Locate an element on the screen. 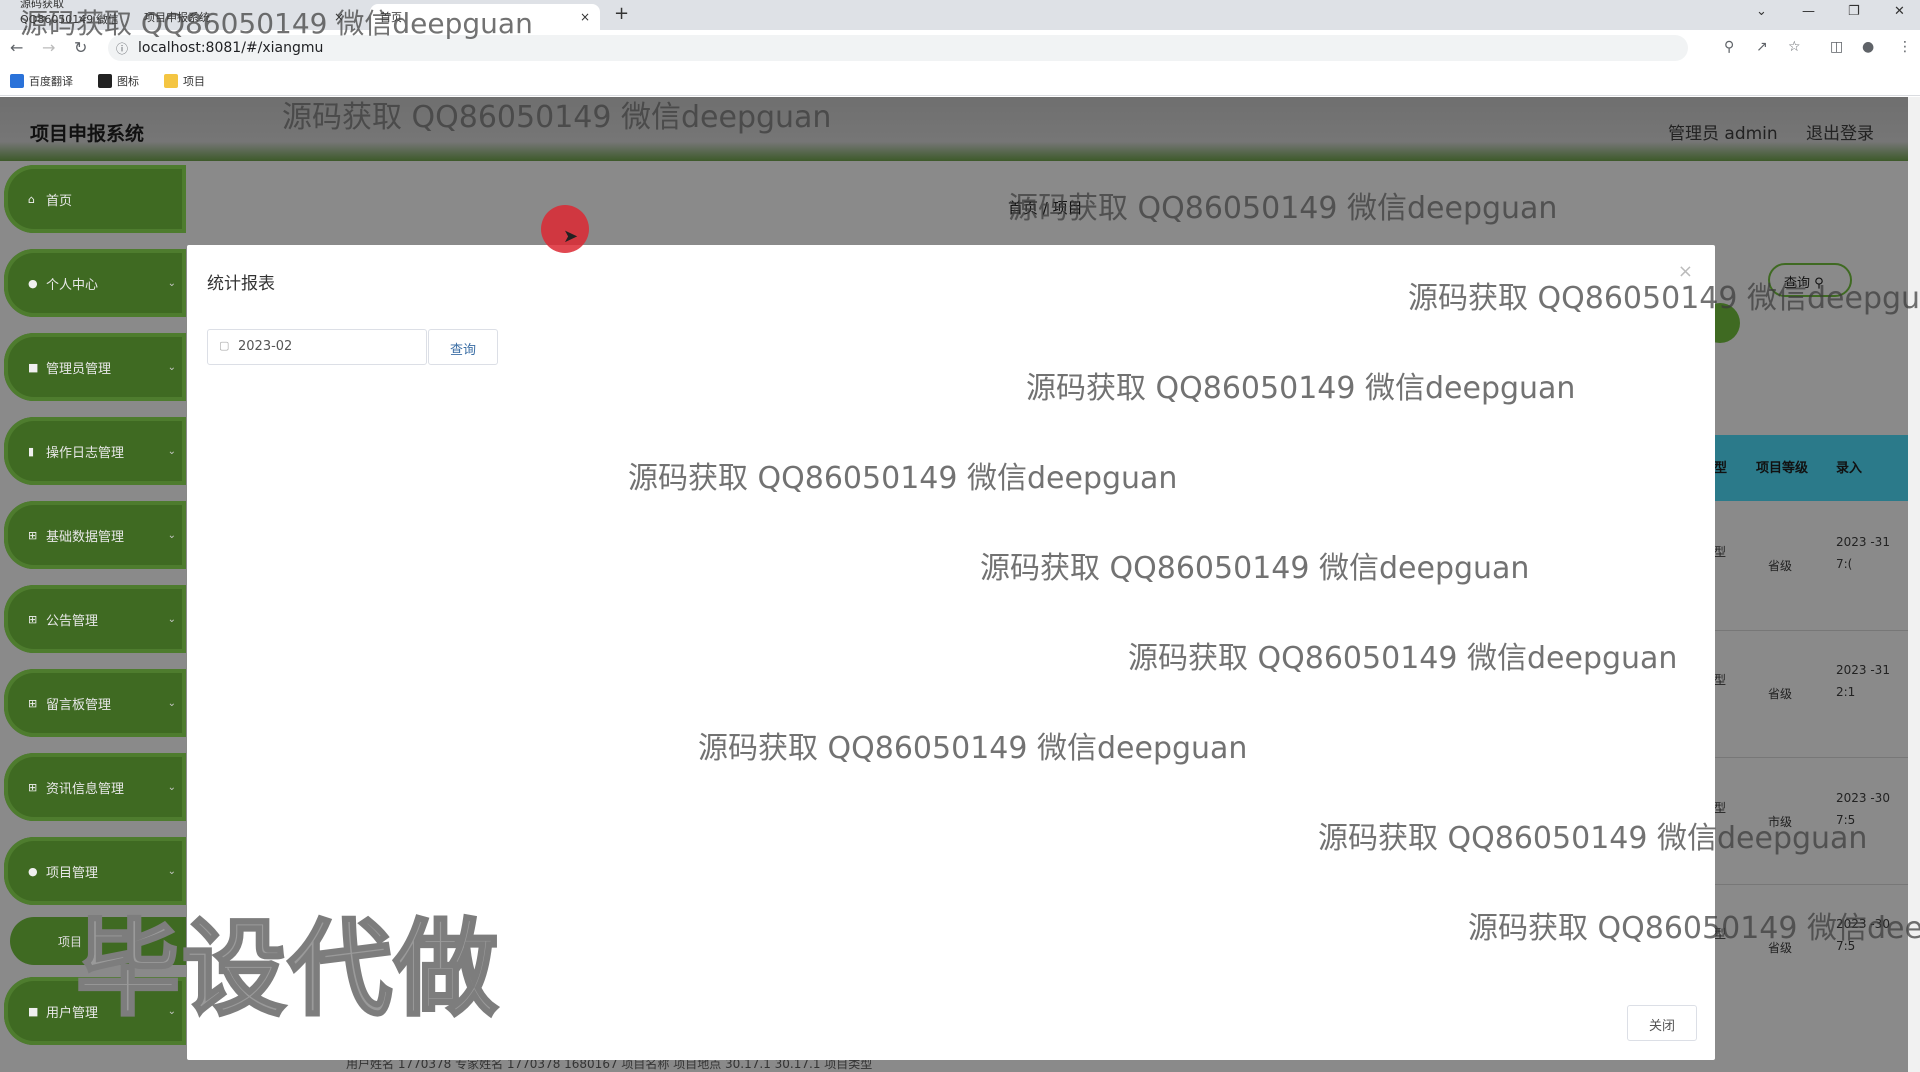 This screenshot has height=1072, width=1920. bookmark-icons: 图标 is located at coordinates (118, 81).